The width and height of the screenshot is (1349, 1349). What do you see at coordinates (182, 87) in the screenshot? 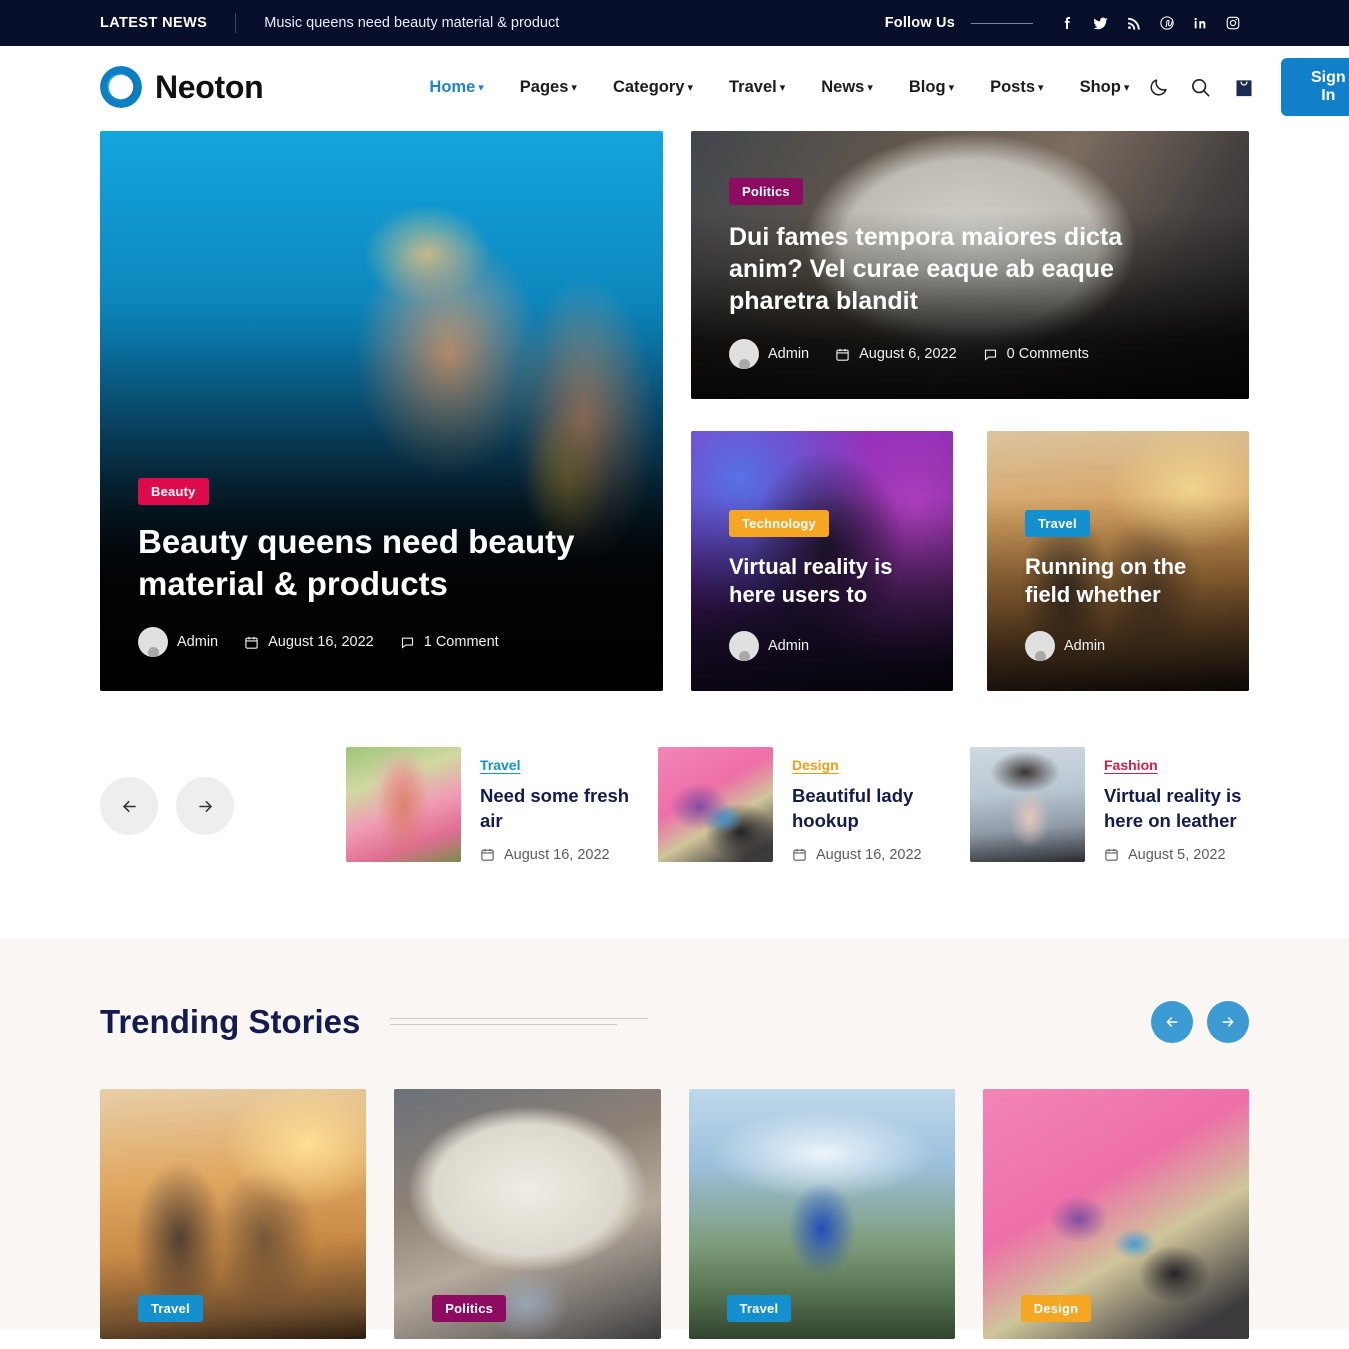
I see `brand-logo: Neoton` at bounding box center [182, 87].